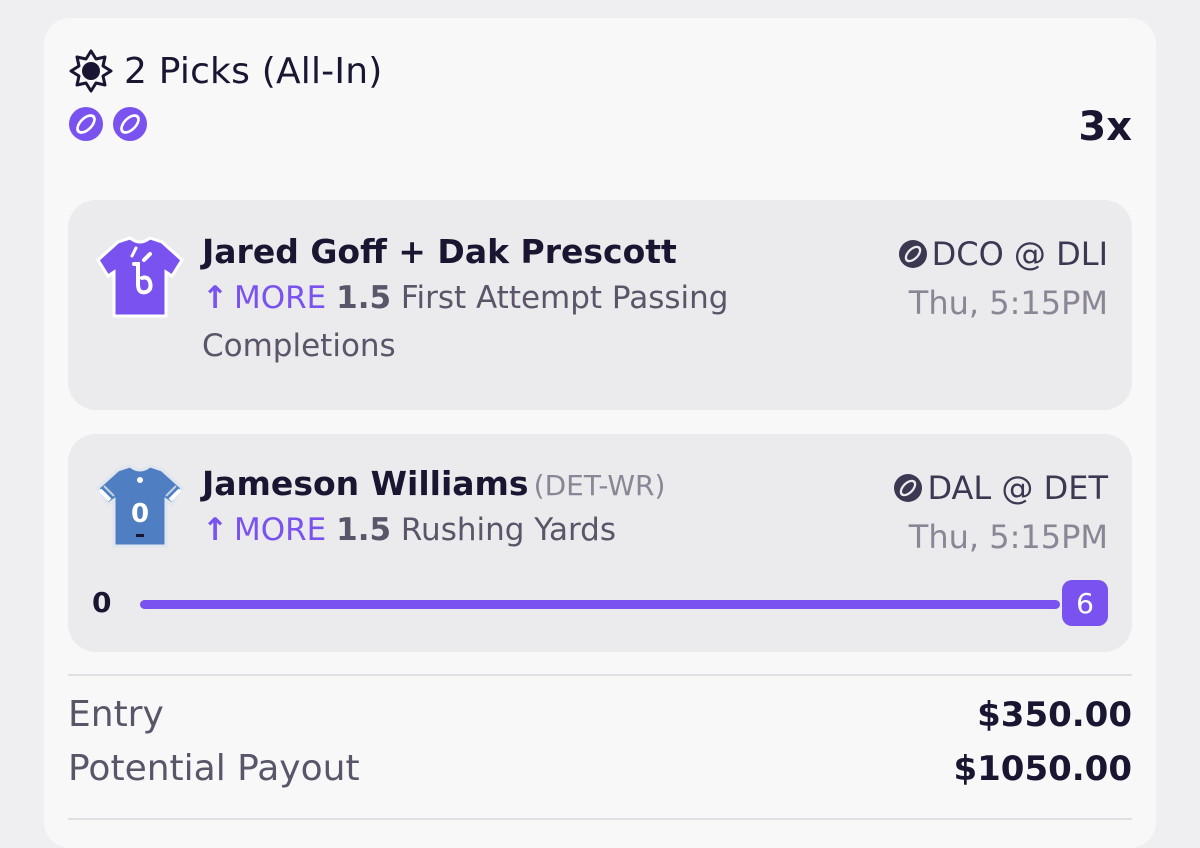 Image resolution: width=1200 pixels, height=848 pixels. I want to click on lions-jersey-icon: 0, so click(140, 506).